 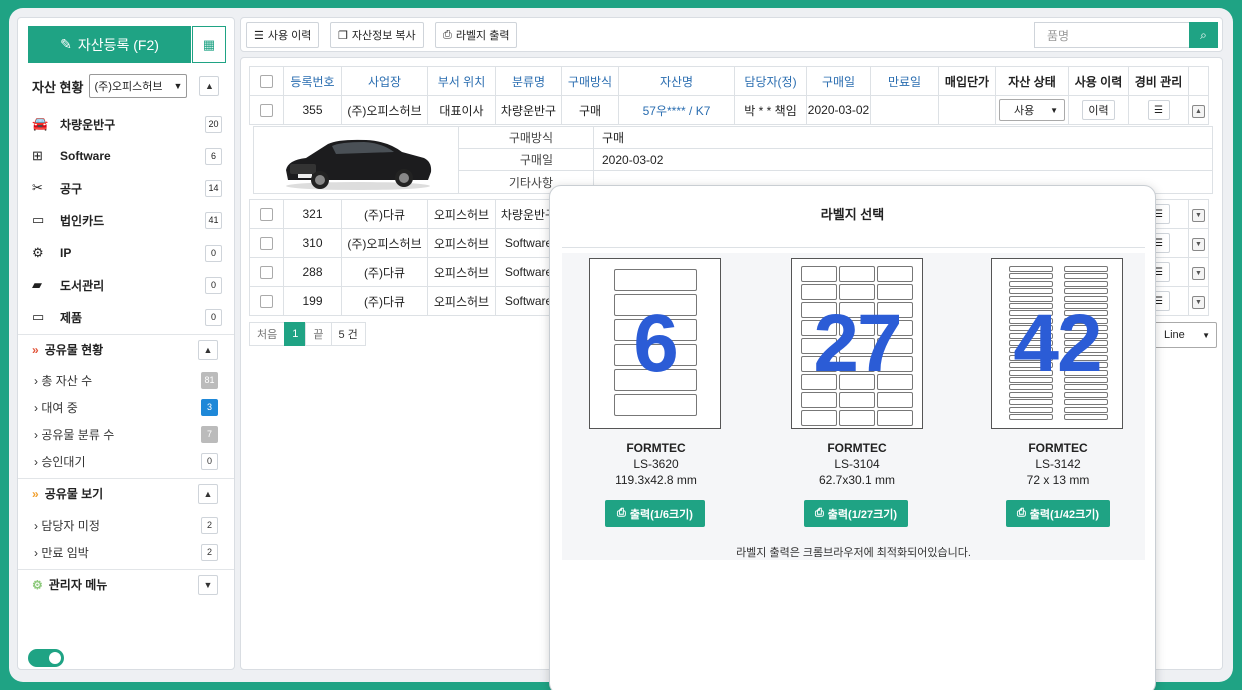 I want to click on asset-status-row: 자산 현황 (주)오피스허브 ▼ ▲, so click(x=126, y=86).